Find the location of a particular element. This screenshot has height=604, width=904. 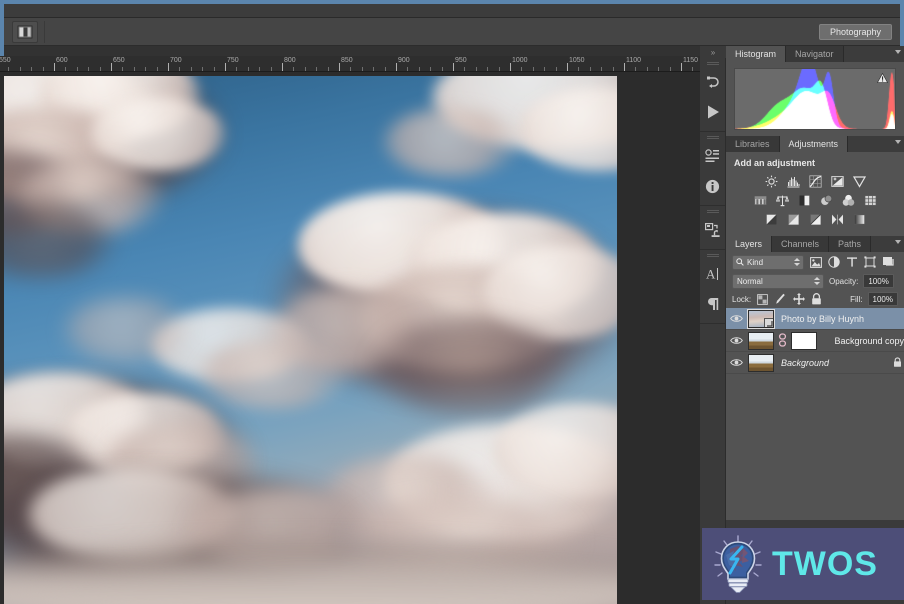

blend-mode-row: Normal Opacity: 100% is located at coordinates (815, 281).